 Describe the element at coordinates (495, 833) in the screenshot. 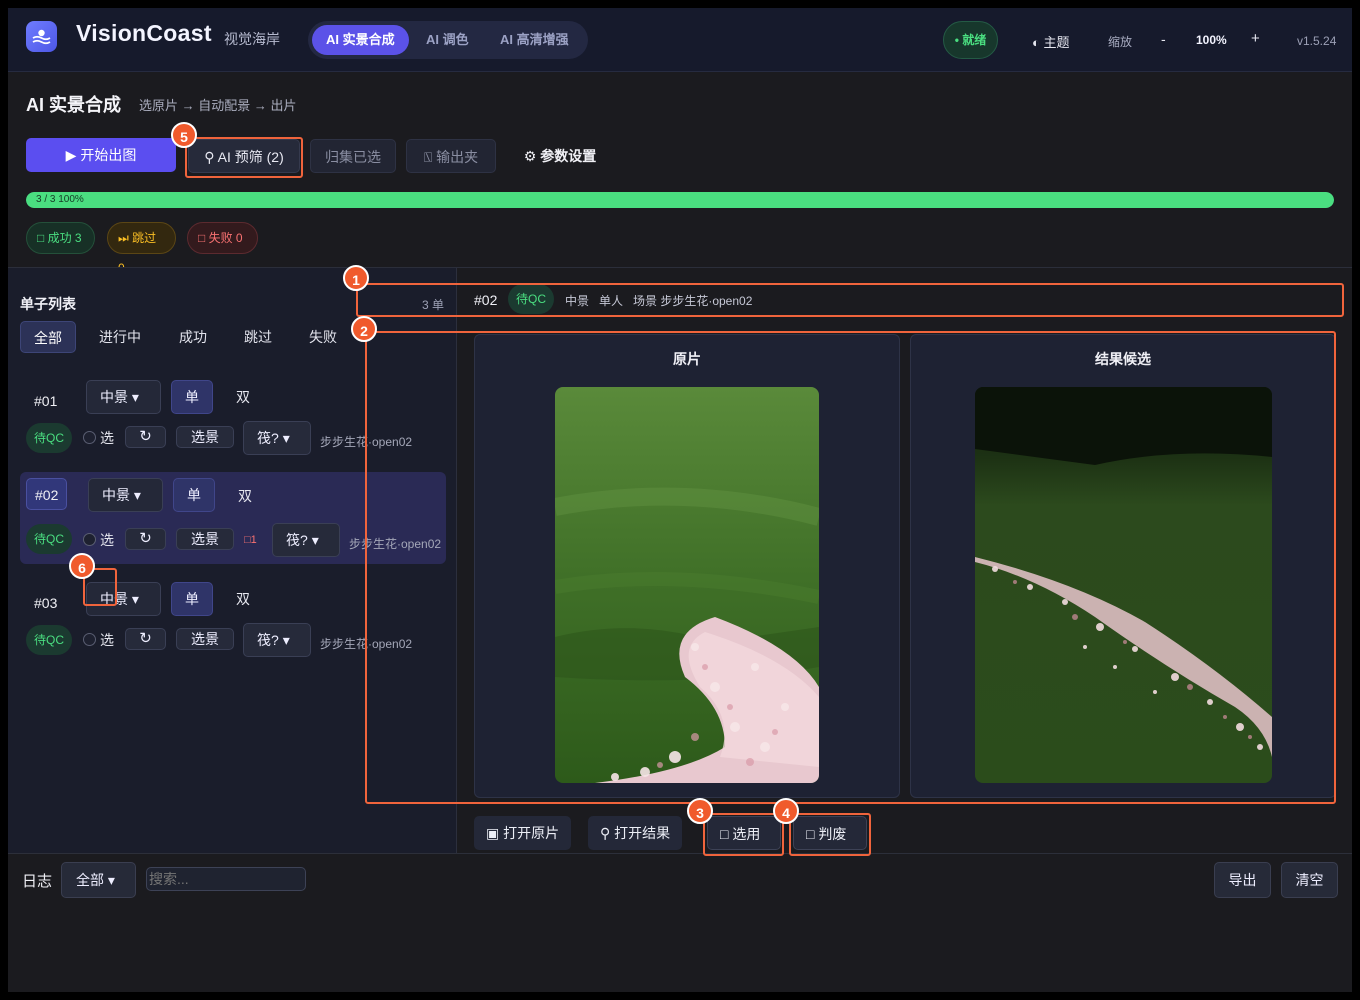

I see `image-icon: ▣` at that location.